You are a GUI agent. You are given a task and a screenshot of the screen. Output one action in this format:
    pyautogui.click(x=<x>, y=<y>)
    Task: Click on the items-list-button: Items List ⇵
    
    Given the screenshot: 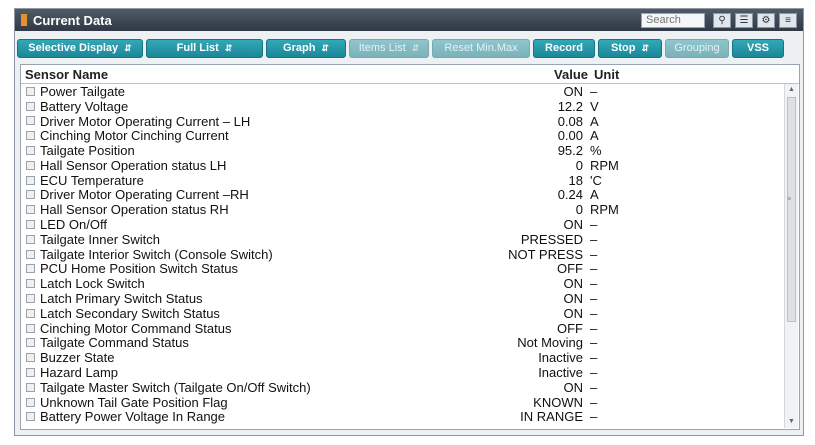 What is the action you would take?
    pyautogui.click(x=389, y=48)
    